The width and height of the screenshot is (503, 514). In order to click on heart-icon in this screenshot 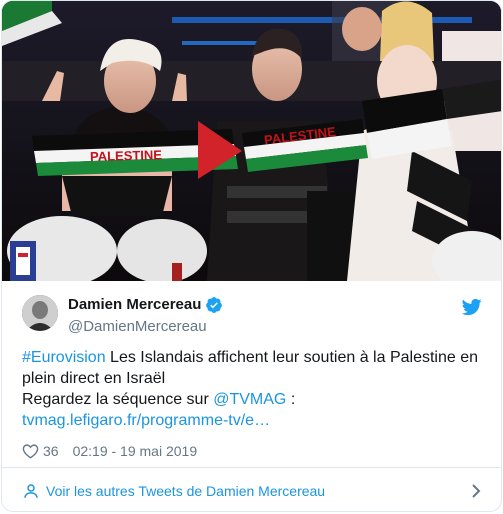, I will do `click(30, 451)`.